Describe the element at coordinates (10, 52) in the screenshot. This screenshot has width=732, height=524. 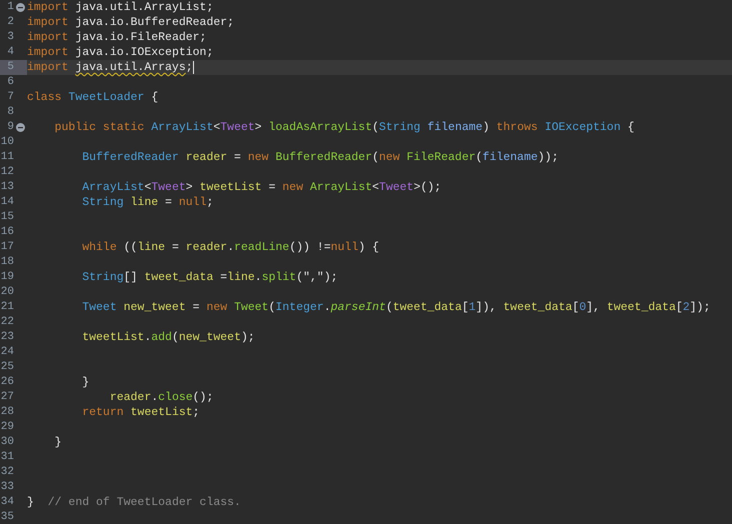
I see `line-number: 4` at that location.